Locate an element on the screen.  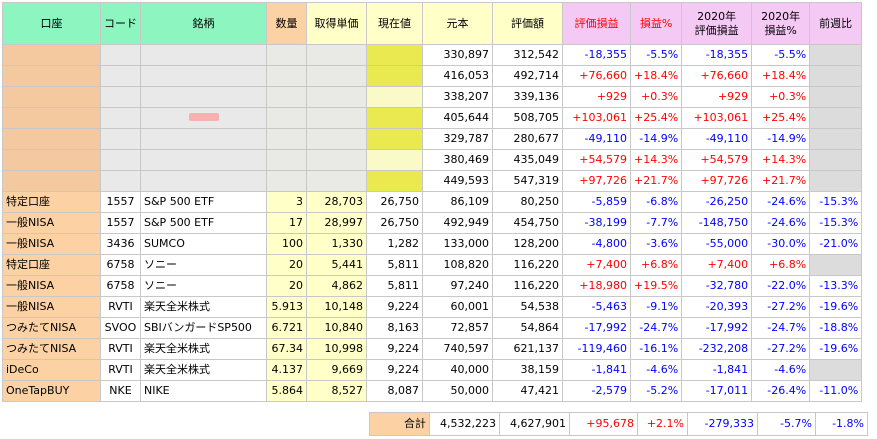
pl-cell: -119,460 is located at coordinates (596, 349).